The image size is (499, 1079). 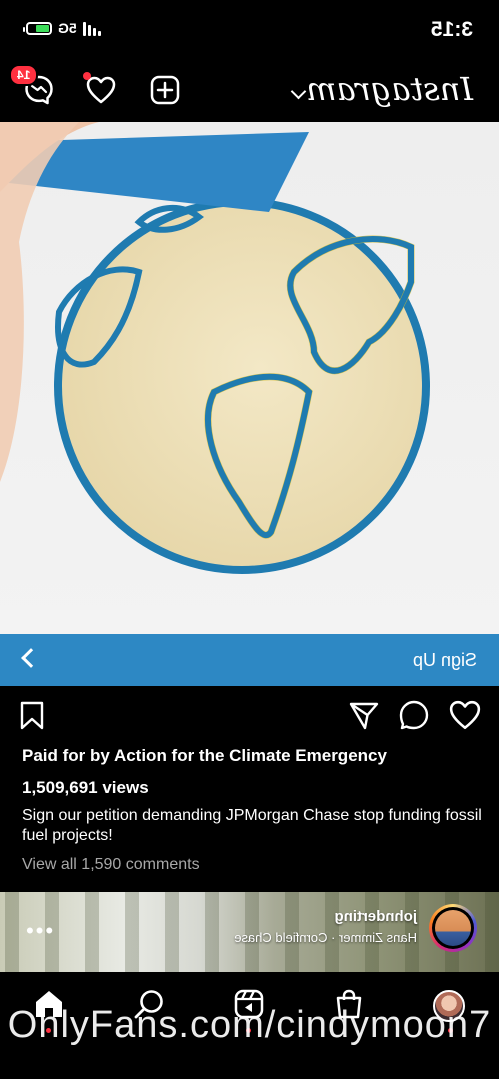 I want to click on search-icon, so click(x=149, y=1004).